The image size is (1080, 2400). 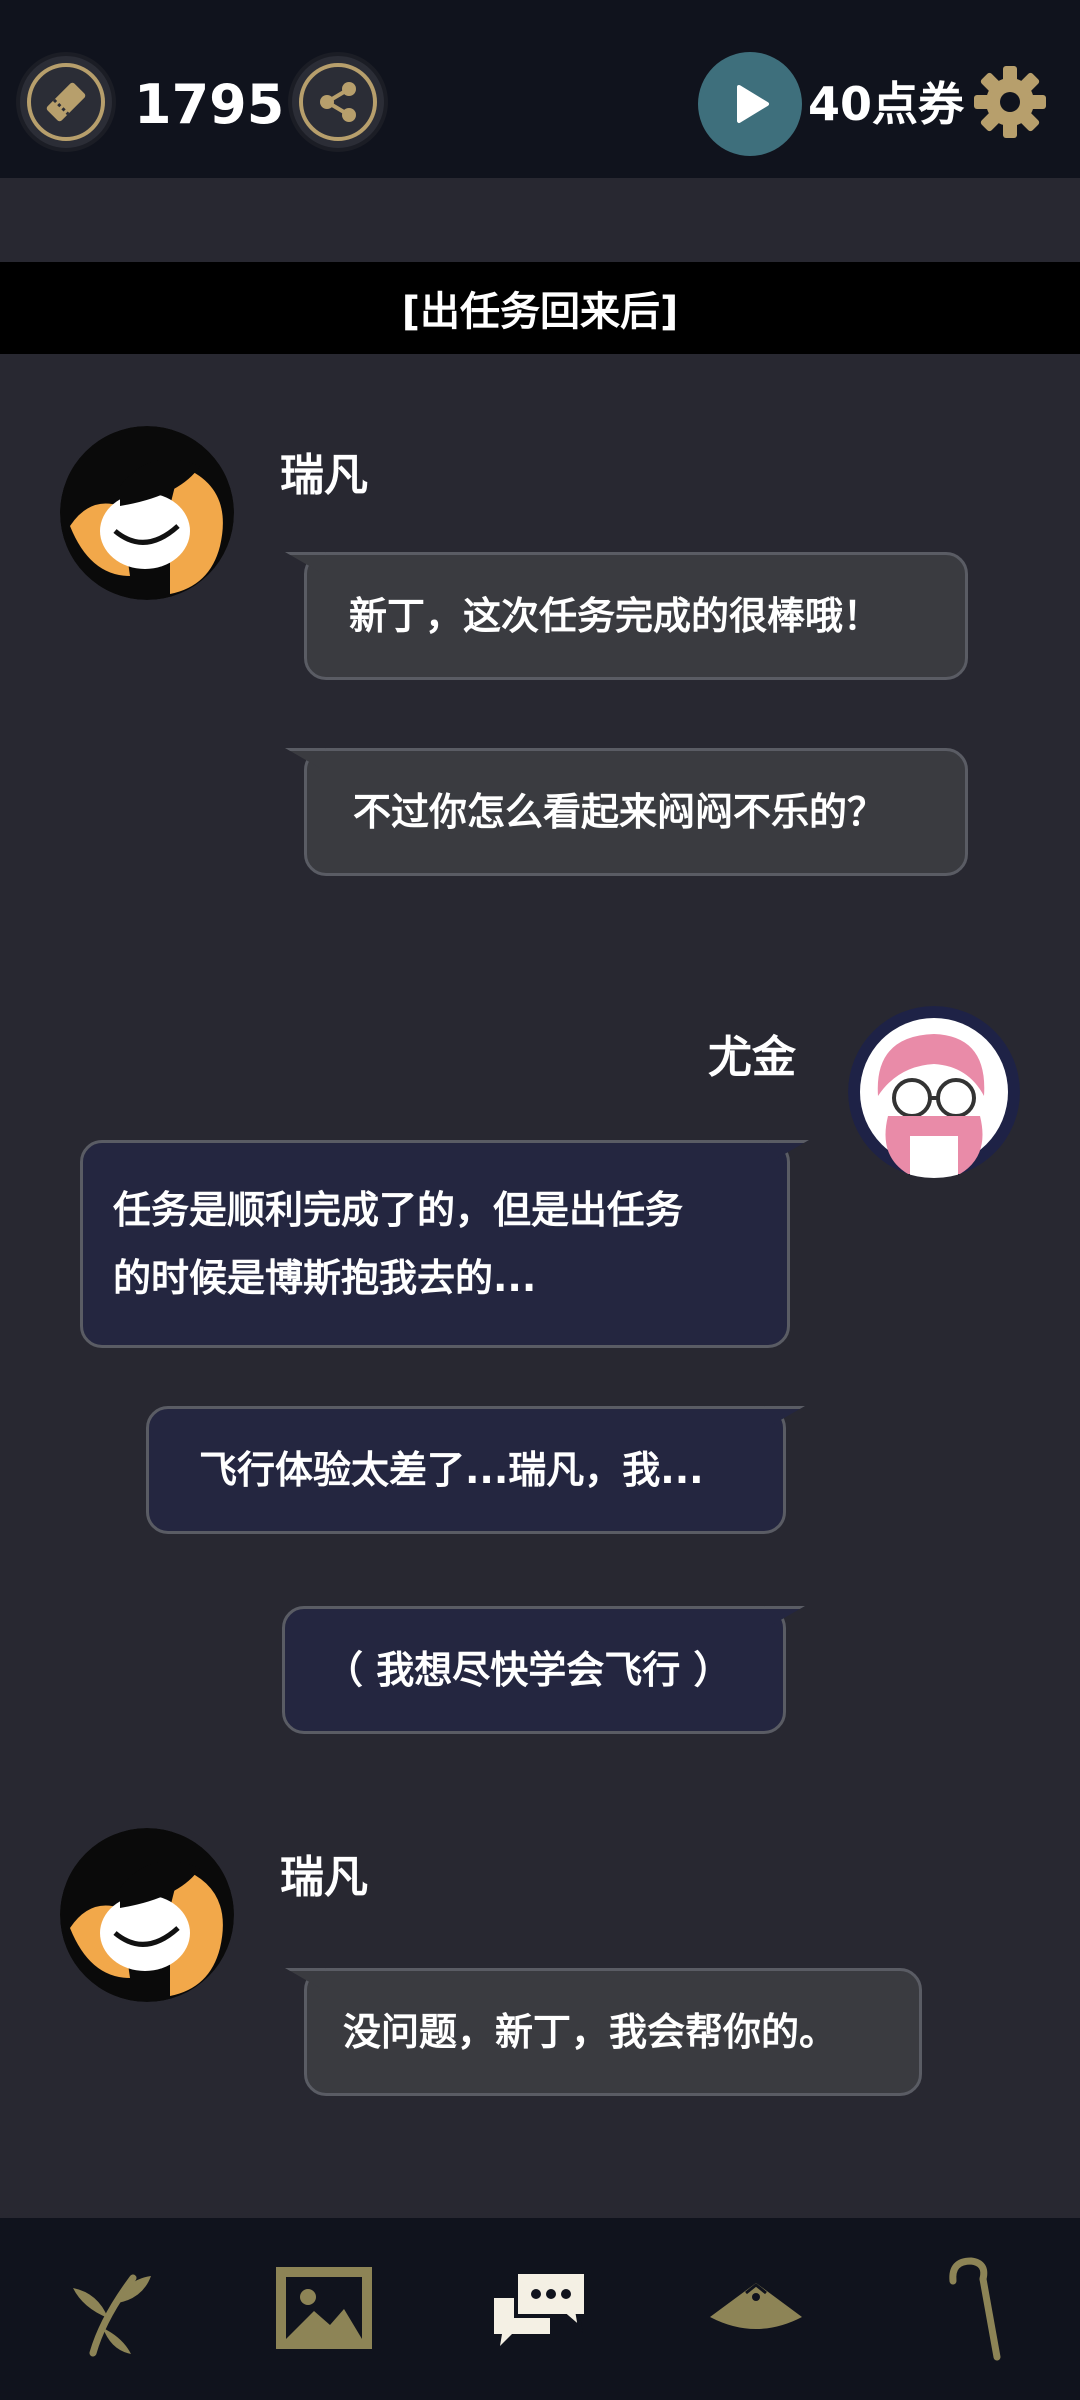 I want to click on bottom-nav, so click(x=540, y=2309).